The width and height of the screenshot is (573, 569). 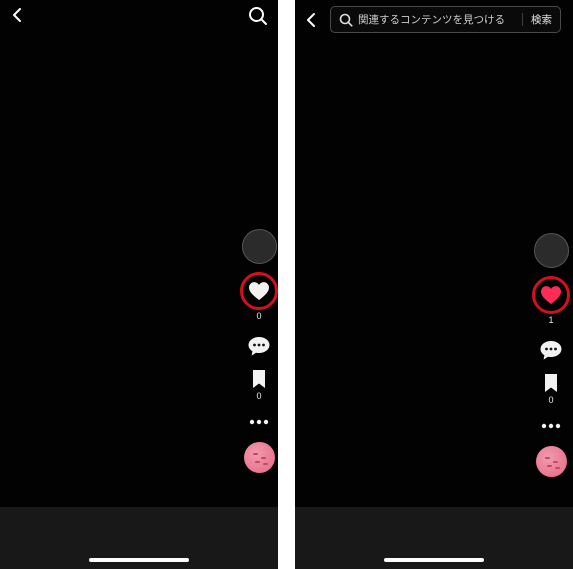 I want to click on like-count: 0, so click(x=259, y=316).